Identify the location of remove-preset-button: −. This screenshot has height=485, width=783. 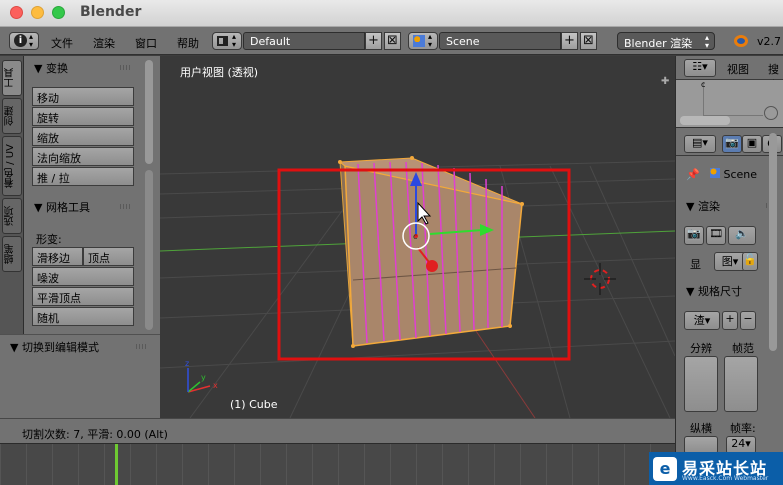
(748, 320).